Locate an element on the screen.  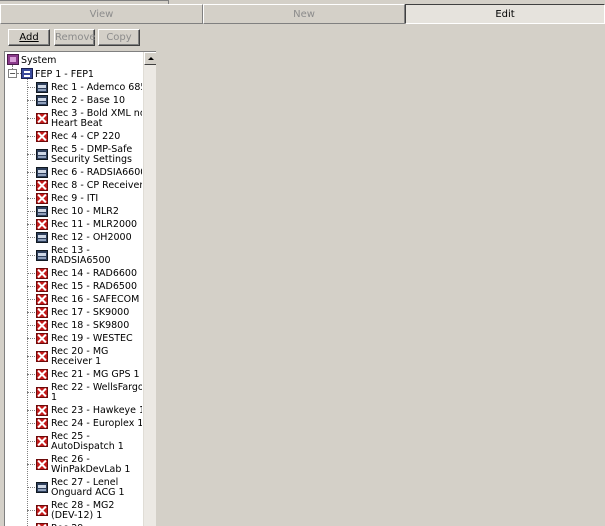
tree-node-label: AutoDispatch 1 is located at coordinates (87, 446).